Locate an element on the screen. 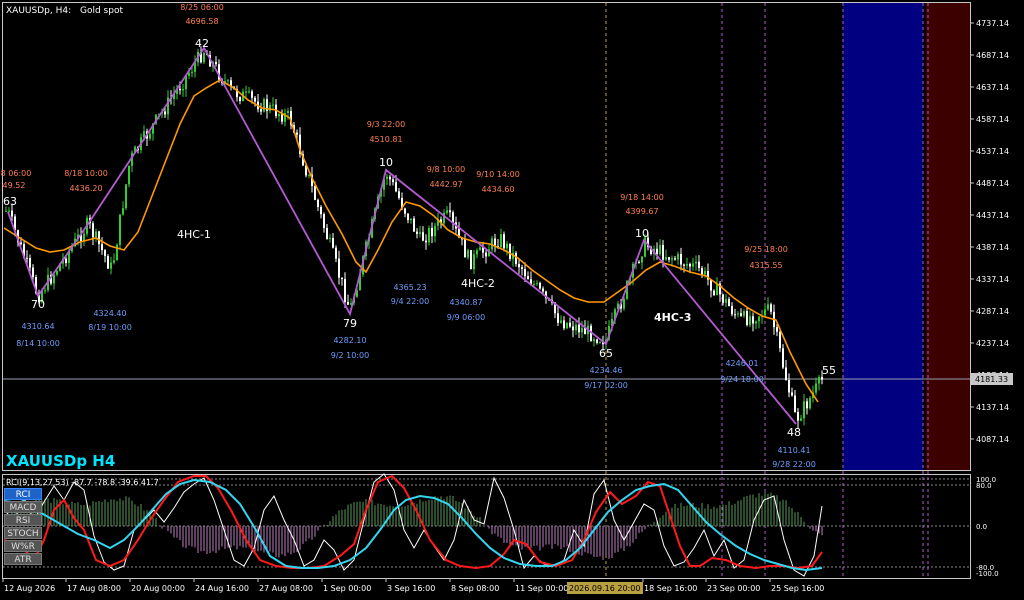 This screenshot has height=600, width=1024. indicator-button-macd: MACD is located at coordinates (23, 507).